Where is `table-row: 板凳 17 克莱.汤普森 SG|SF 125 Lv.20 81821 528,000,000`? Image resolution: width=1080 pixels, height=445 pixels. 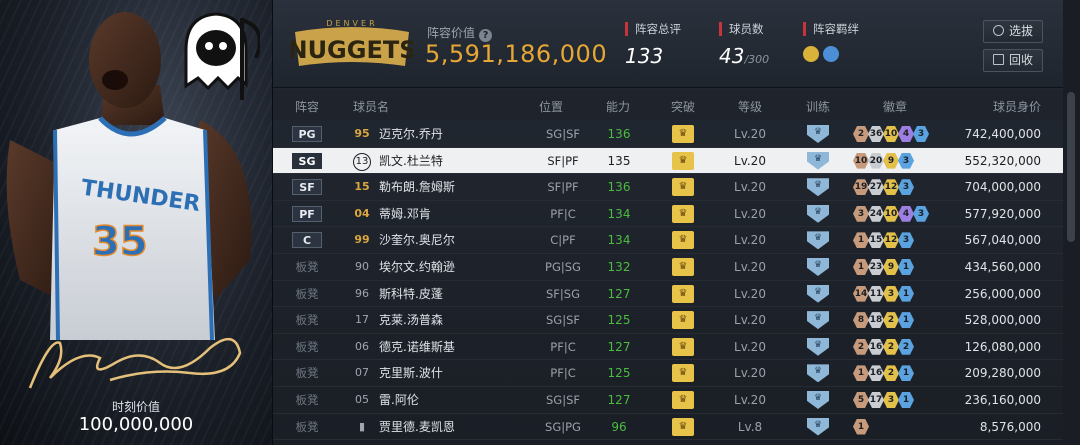 table-row: 板凳 17 克莱.汤普森 SG|SF 125 Lv.20 81821 528,000,000 is located at coordinates (668, 320).